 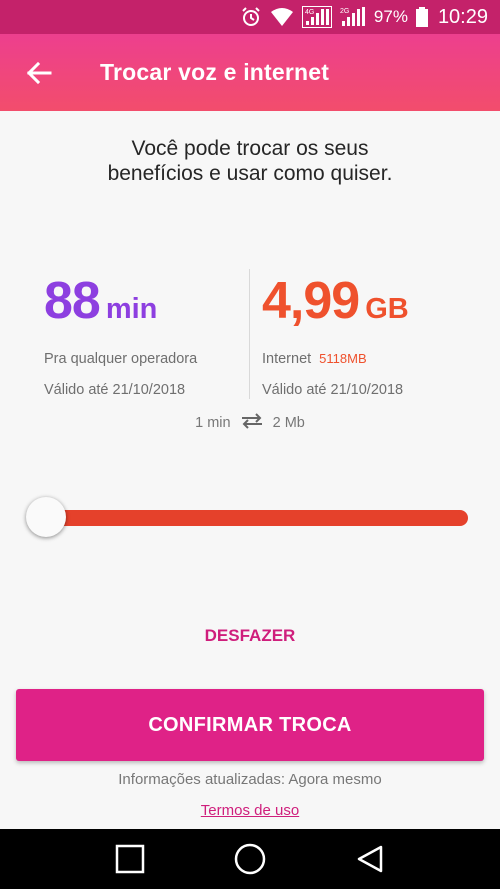 What do you see at coordinates (282, 17) in the screenshot?
I see `wifi-icon` at bounding box center [282, 17].